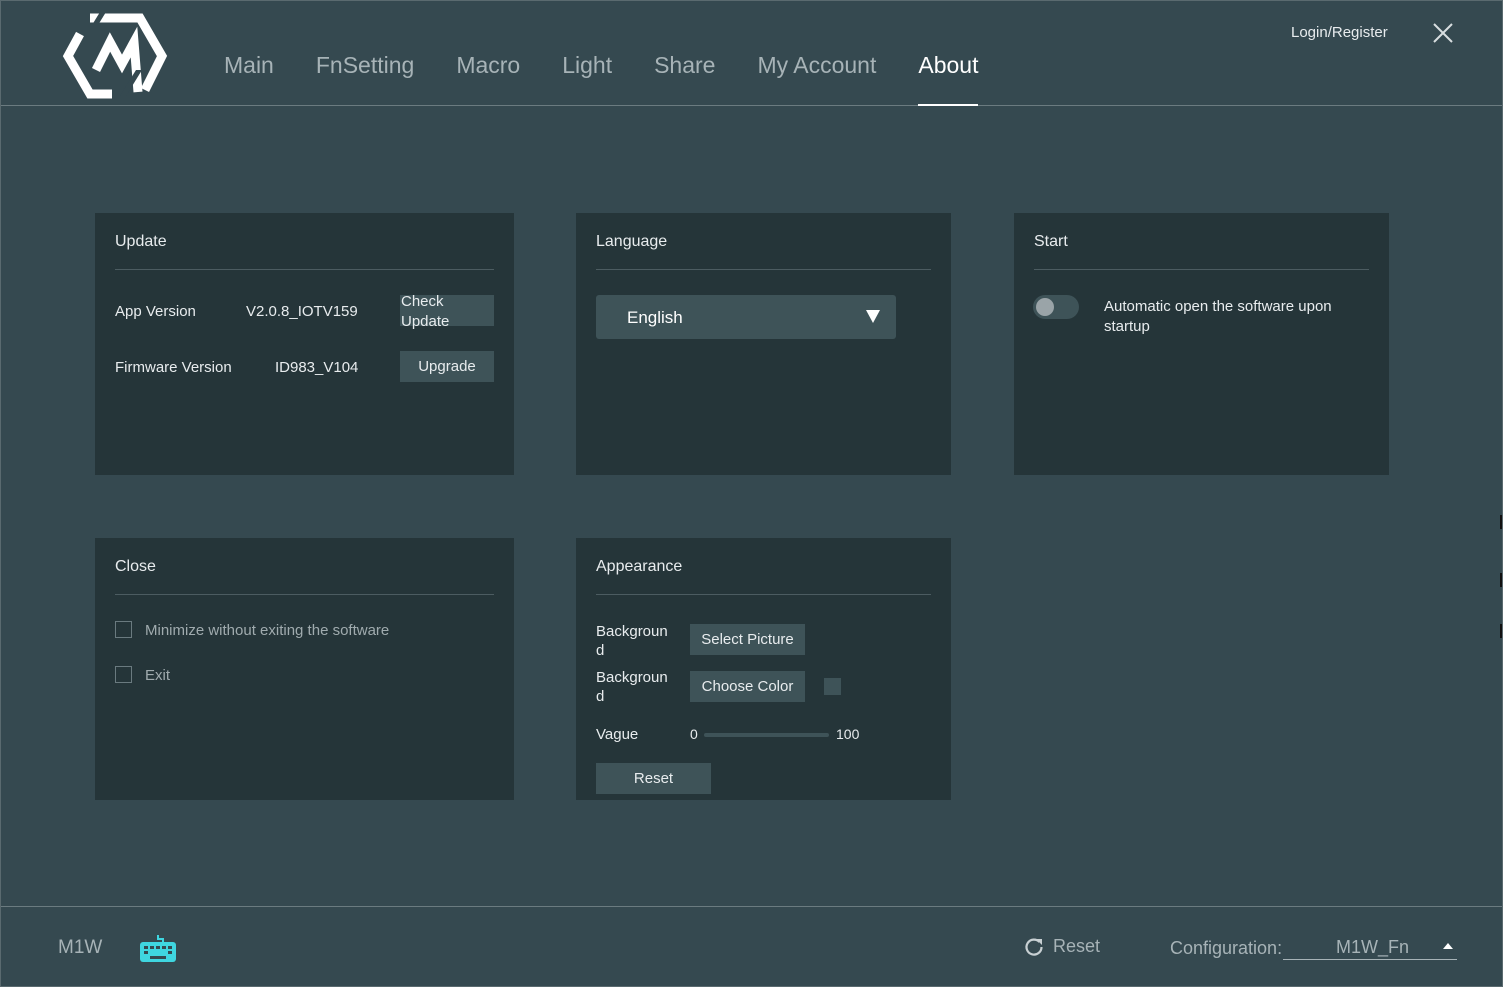 Image resolution: width=1503 pixels, height=987 pixels. What do you see at coordinates (587, 79) in the screenshot?
I see `tab-light: Light` at bounding box center [587, 79].